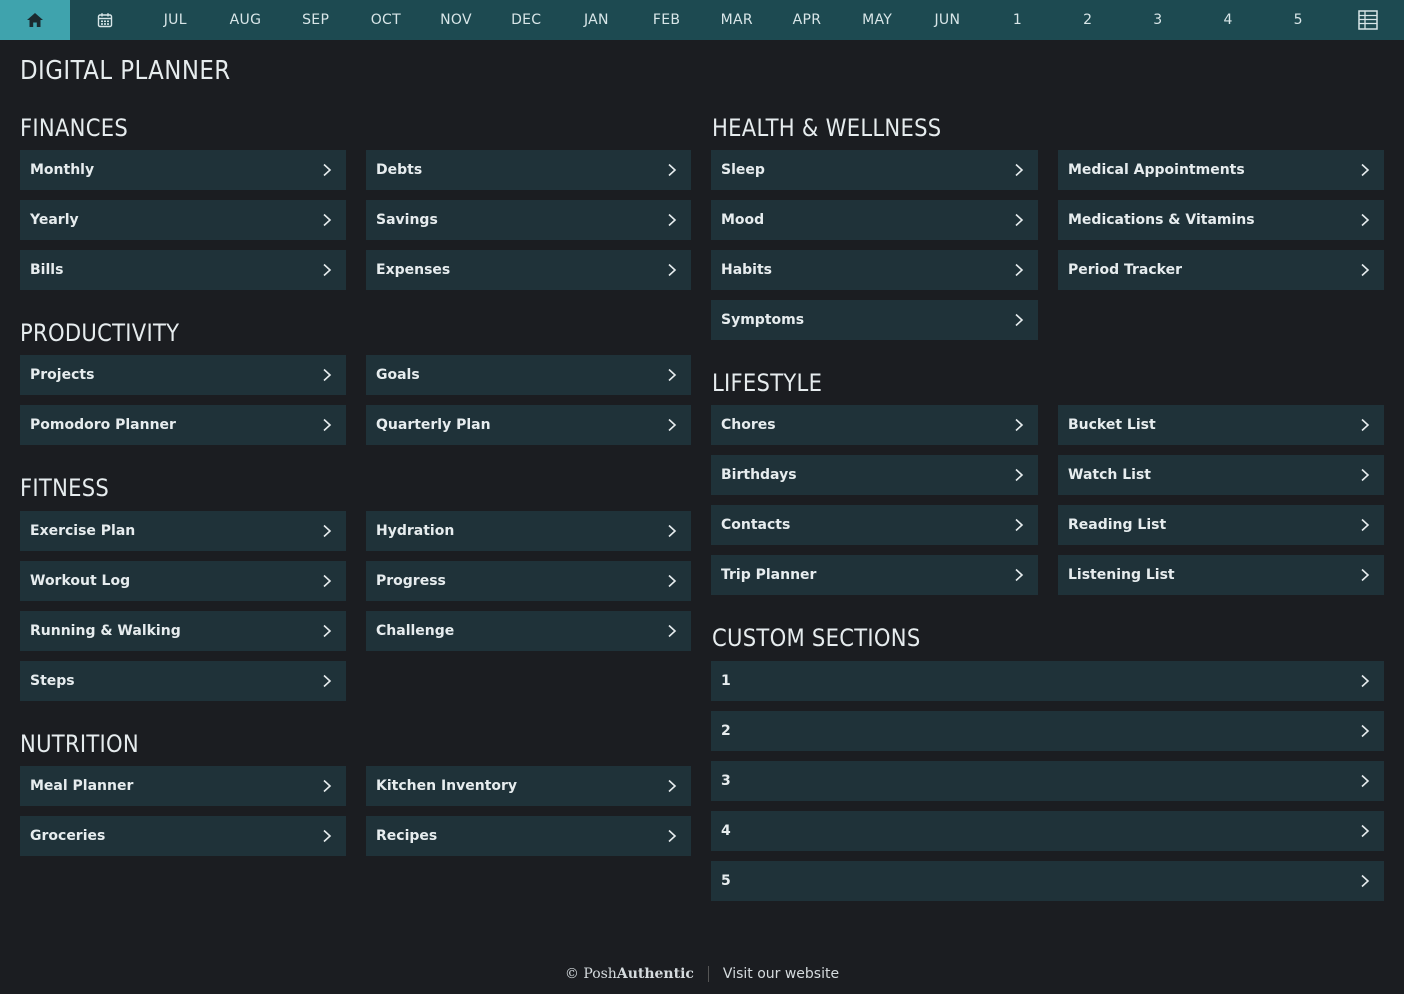 Image resolution: width=1404 pixels, height=994 pixels. What do you see at coordinates (456, 20) in the screenshot?
I see `nav-nov: NOV` at bounding box center [456, 20].